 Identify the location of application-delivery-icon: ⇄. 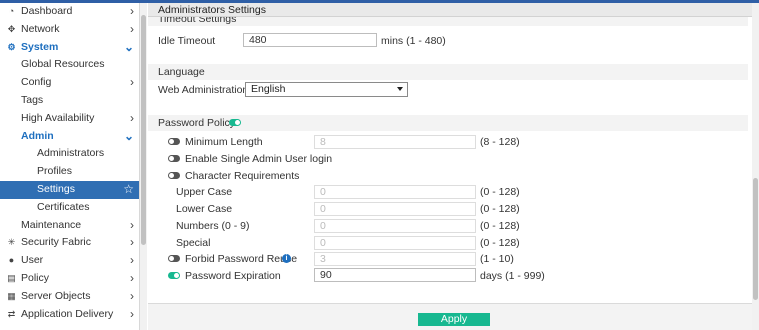
(11, 313).